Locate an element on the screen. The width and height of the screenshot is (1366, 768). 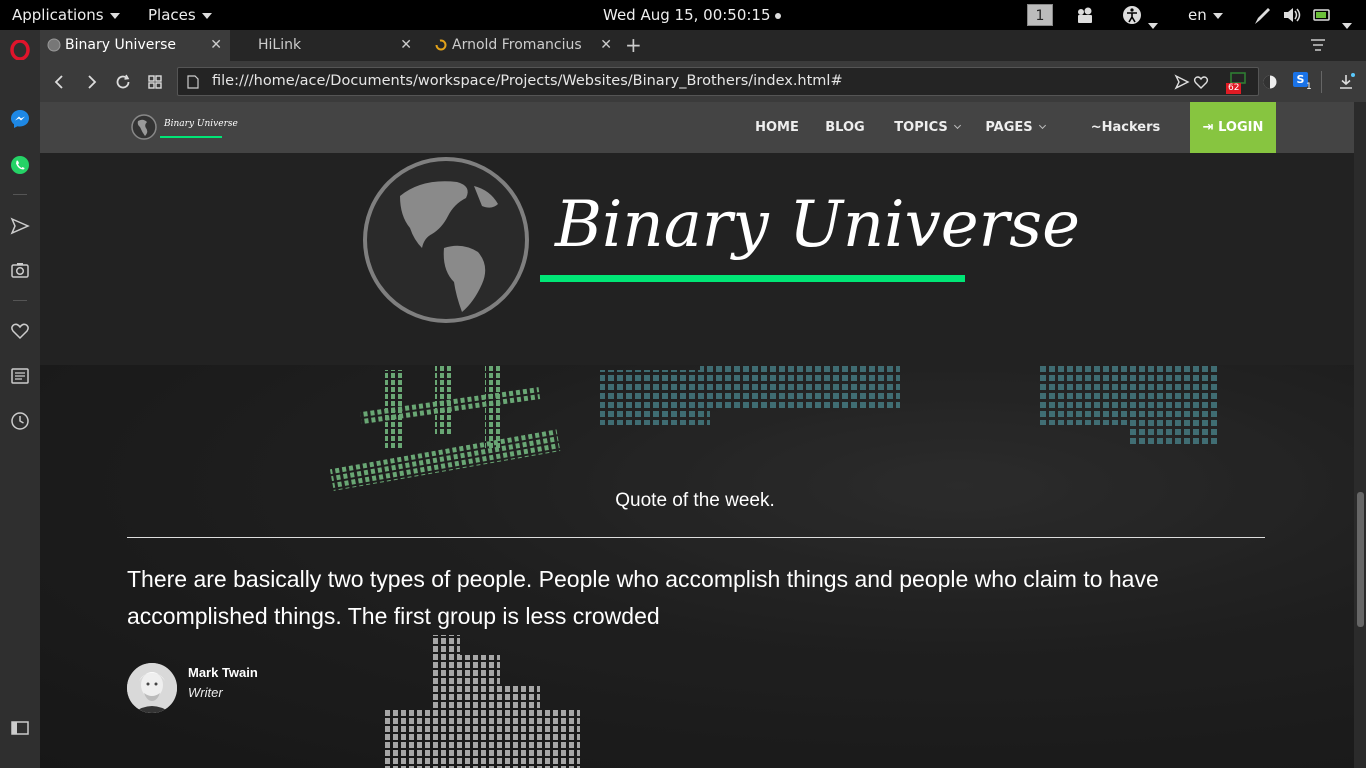
nav-topics: TOPICS is located at coordinates (927, 127).